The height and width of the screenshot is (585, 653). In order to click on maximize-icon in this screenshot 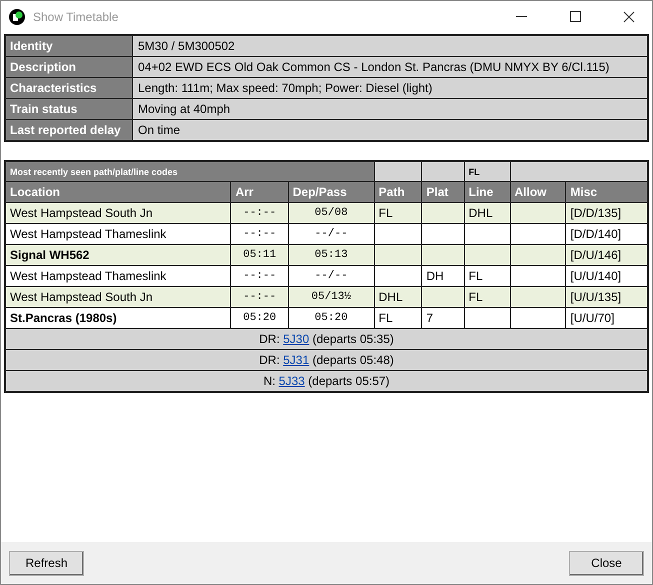, I will do `click(575, 16)`.